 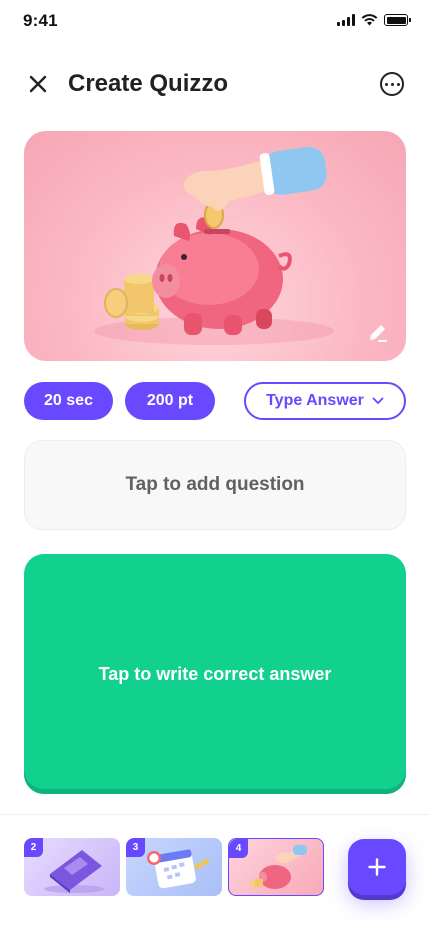 What do you see at coordinates (33, 847) in the screenshot?
I see `slide-number: 2` at bounding box center [33, 847].